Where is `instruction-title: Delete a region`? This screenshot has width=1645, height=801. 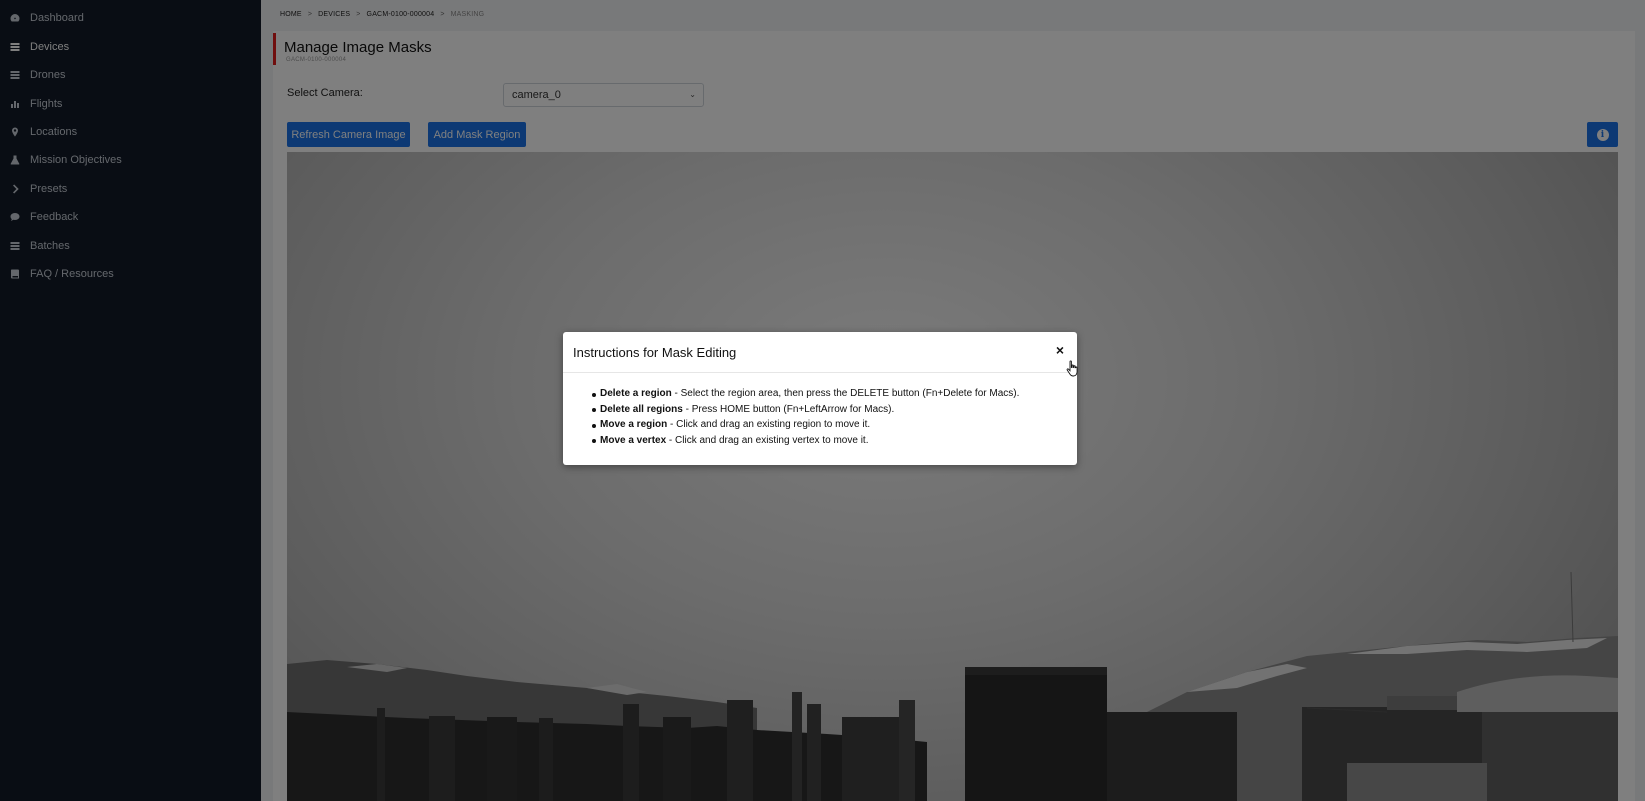 instruction-title: Delete a region is located at coordinates (636, 393).